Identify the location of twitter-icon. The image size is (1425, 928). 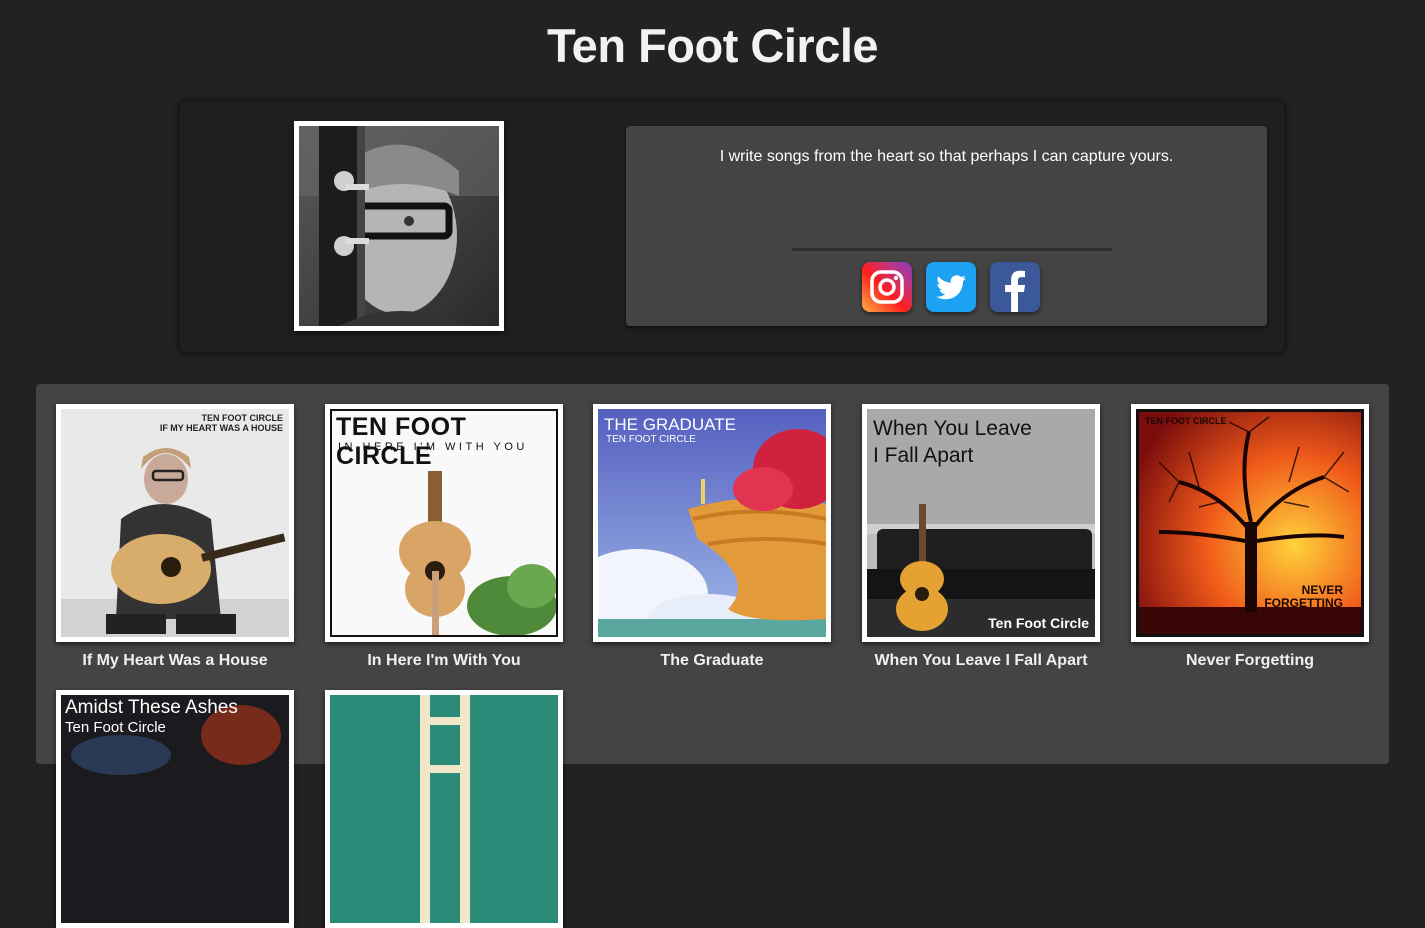
(951, 287).